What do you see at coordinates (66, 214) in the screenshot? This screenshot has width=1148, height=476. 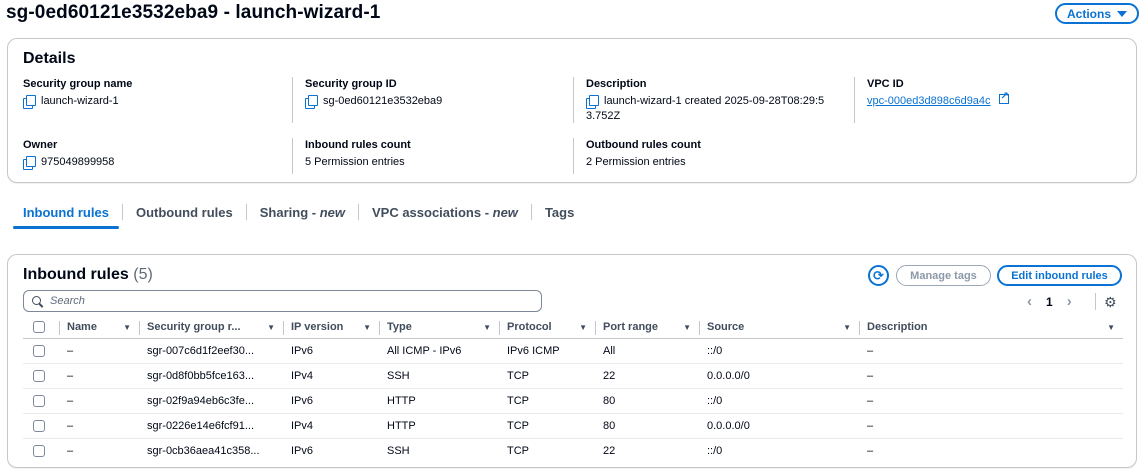 I see `tab-inbound-rules: Inbound rules` at bounding box center [66, 214].